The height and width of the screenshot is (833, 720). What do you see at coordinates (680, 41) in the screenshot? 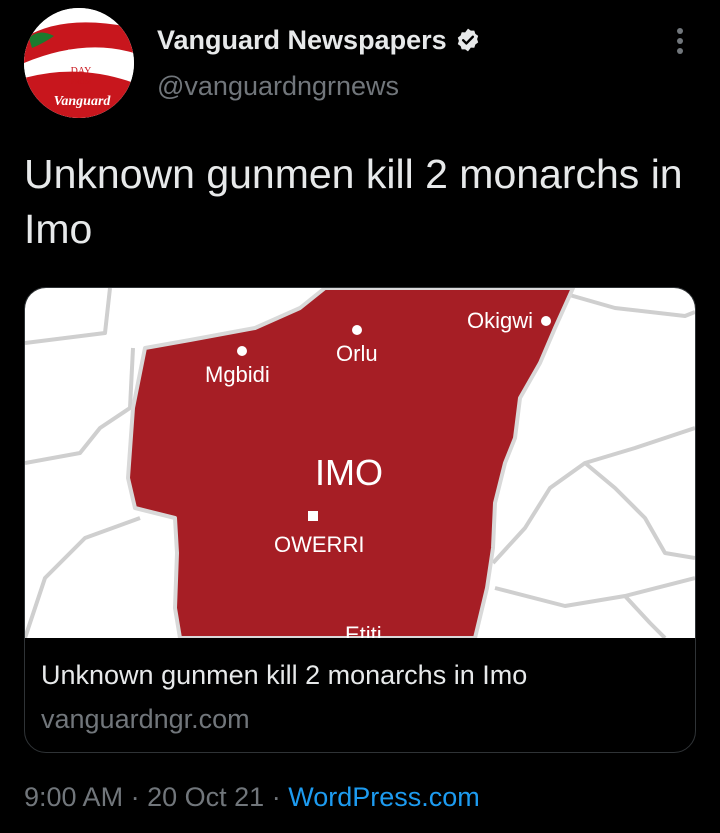
I see `more-options-icon` at bounding box center [680, 41].